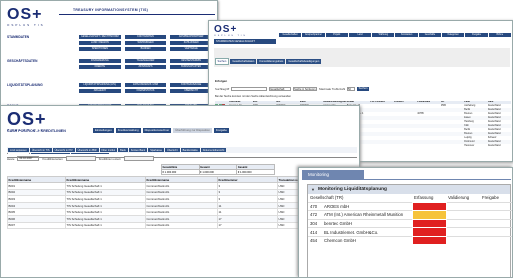 The image size is (513, 278). I want to click on menu-button: BÜRGSCHAFTEN, so click(191, 67).